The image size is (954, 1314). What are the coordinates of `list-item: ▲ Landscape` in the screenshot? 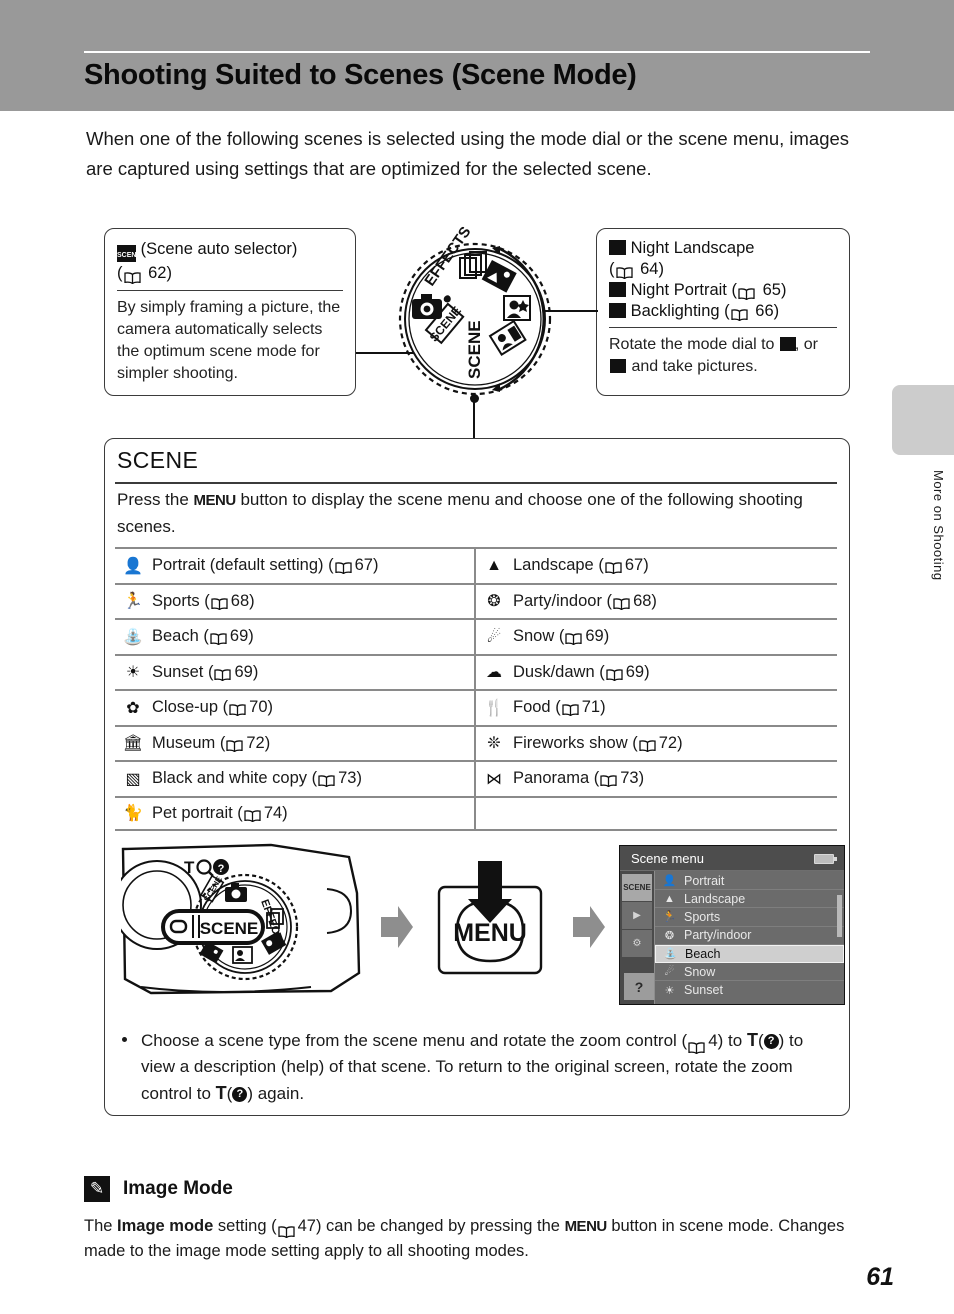 It's located at (749, 899).